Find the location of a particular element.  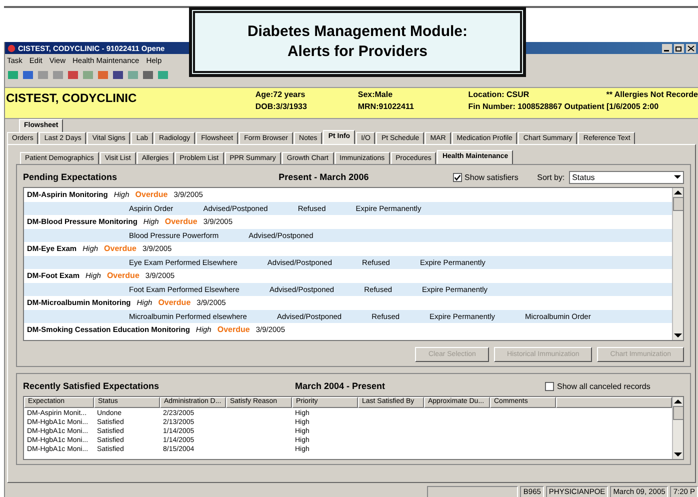

patient-name: CISTEST, CODYCLINIC is located at coordinates (71, 97).